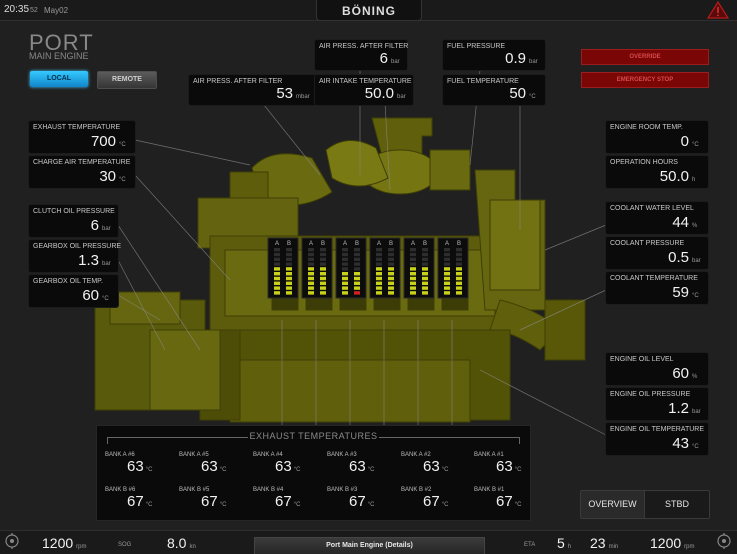 The width and height of the screenshot is (737, 554). What do you see at coordinates (34, 10) in the screenshot?
I see `clock-seconds: 52` at bounding box center [34, 10].